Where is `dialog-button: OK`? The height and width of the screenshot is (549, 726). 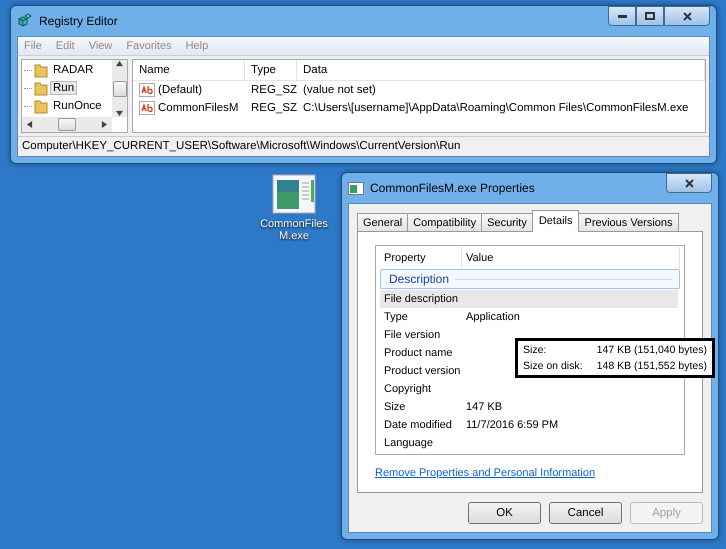
dialog-button: OK is located at coordinates (504, 513).